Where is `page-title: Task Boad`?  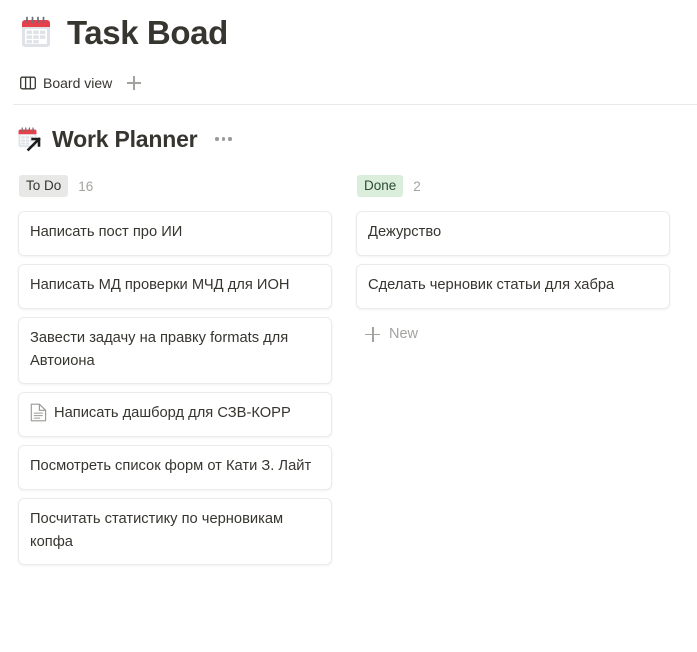 page-title: Task Boad is located at coordinates (147, 32).